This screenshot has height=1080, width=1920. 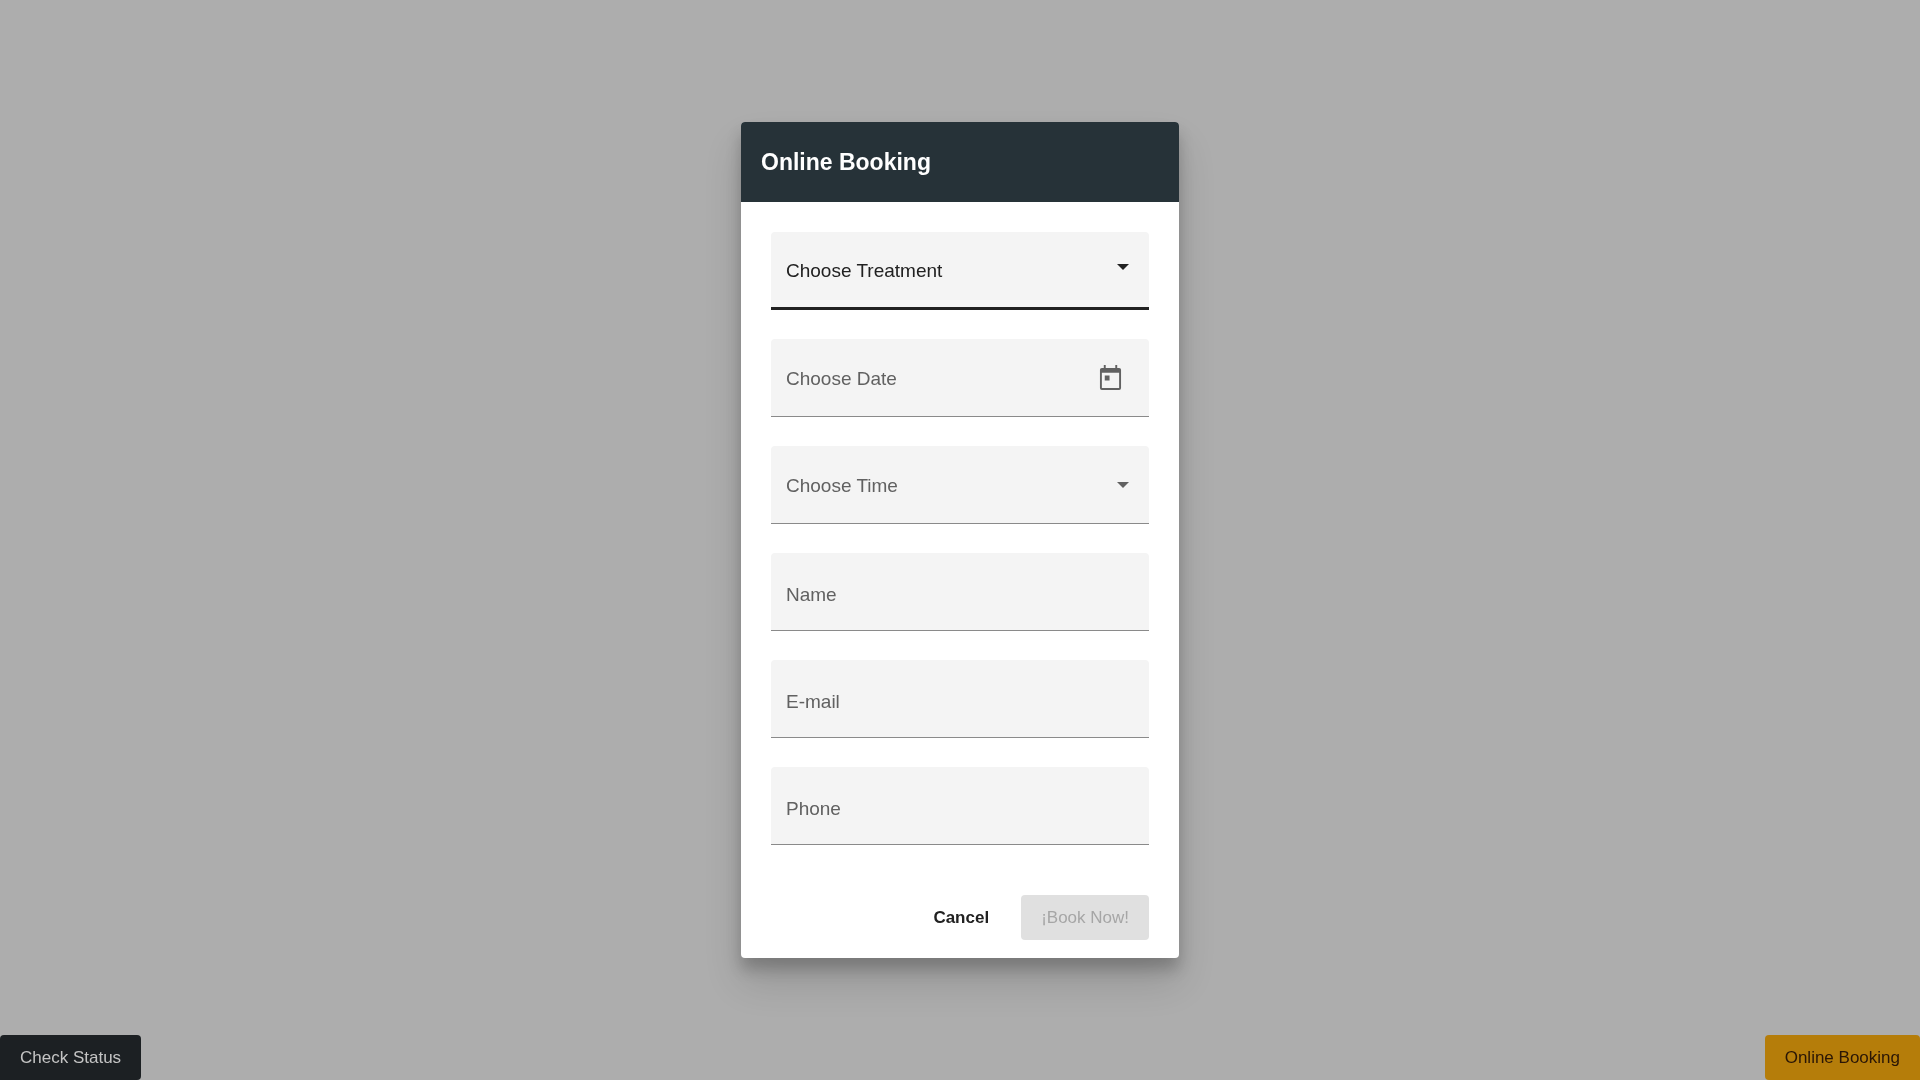 What do you see at coordinates (960, 592) in the screenshot?
I see `input-field: Name` at bounding box center [960, 592].